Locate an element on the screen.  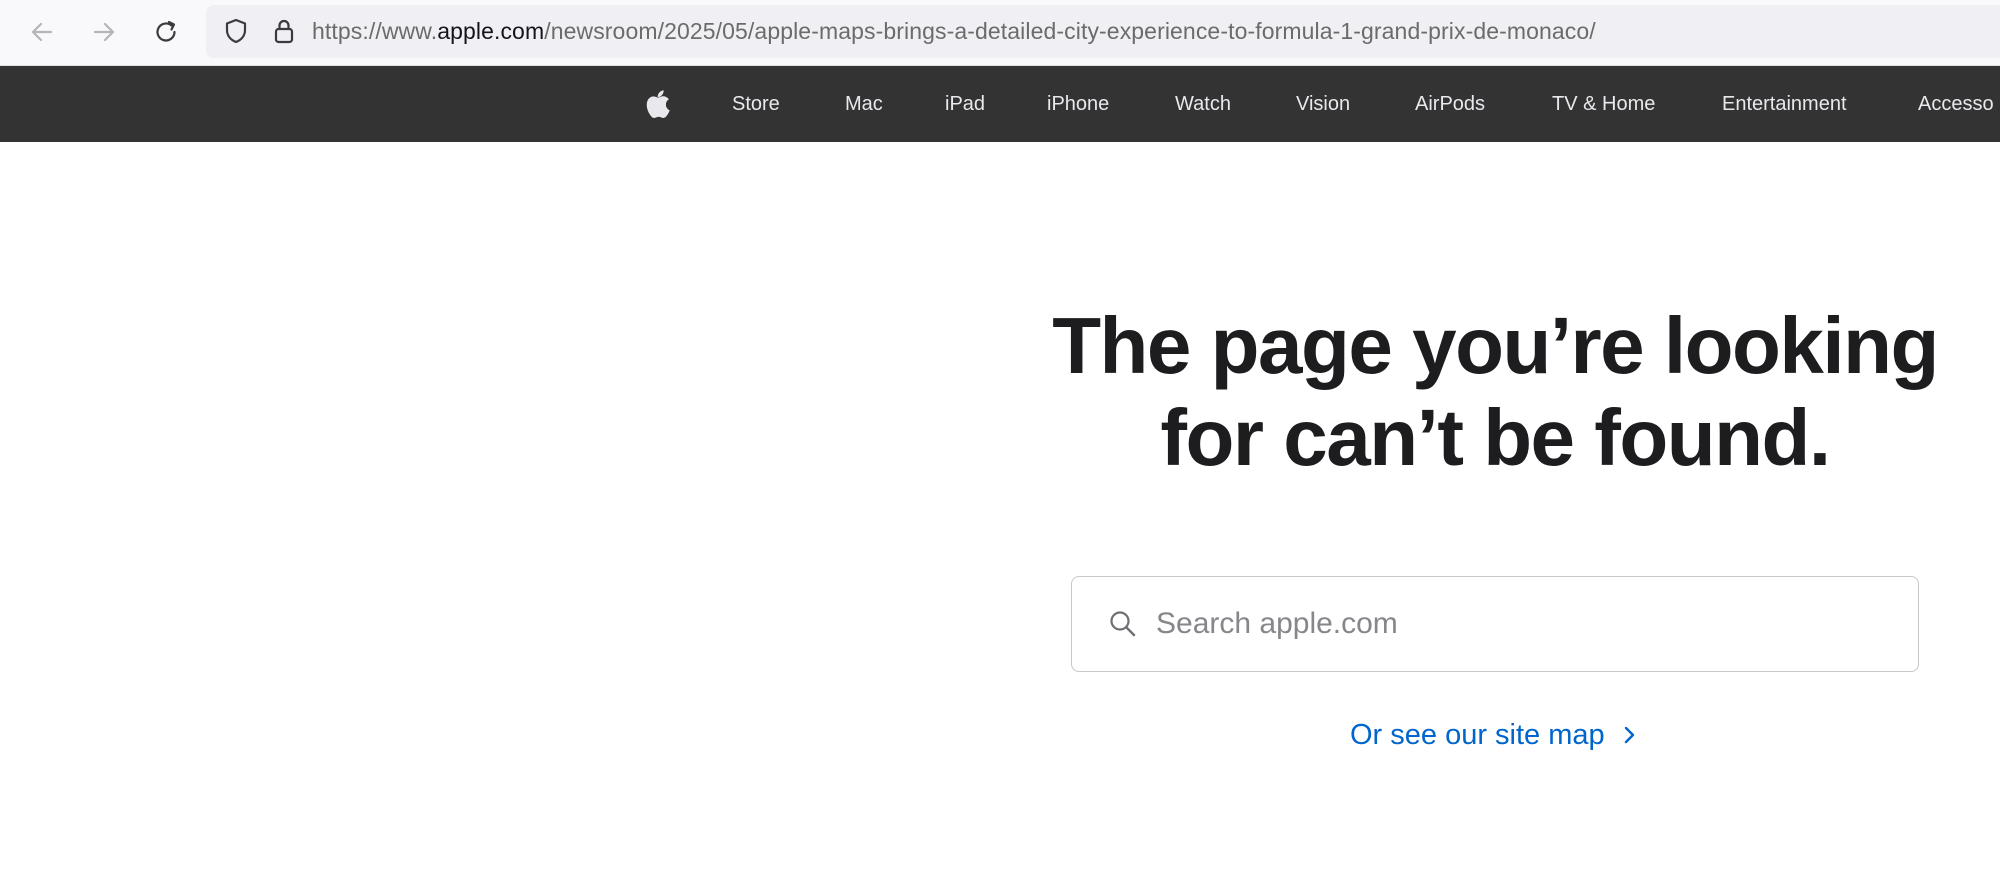
tracking-protection-button is located at coordinates (236, 31).